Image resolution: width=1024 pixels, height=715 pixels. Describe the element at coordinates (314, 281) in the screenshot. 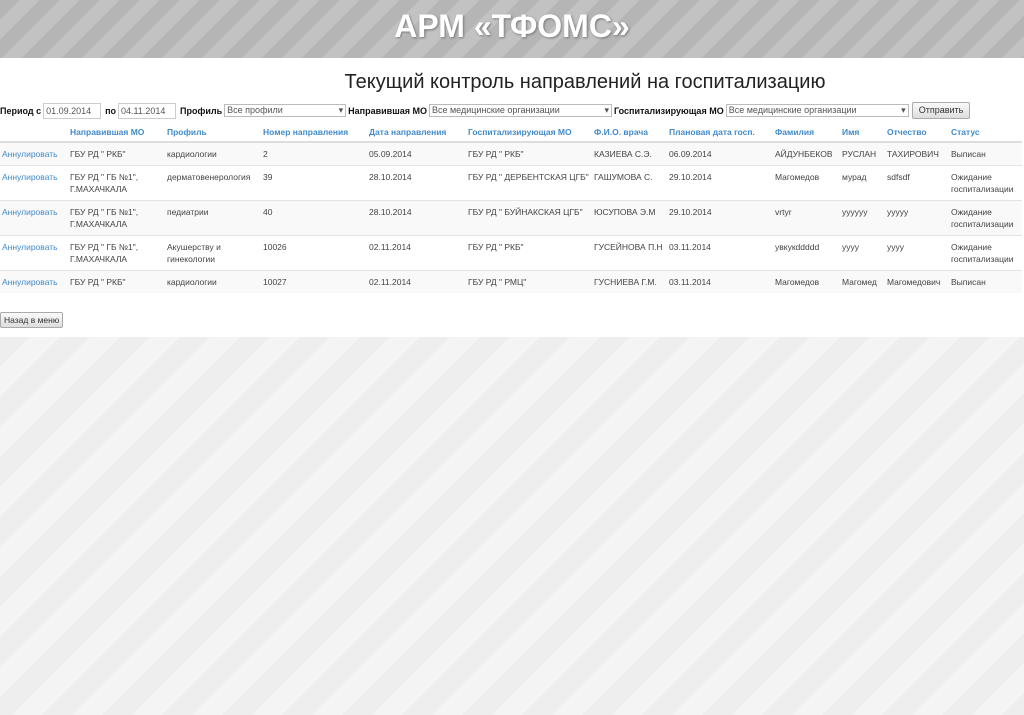

I see `cell-referral-number: 10027` at that location.